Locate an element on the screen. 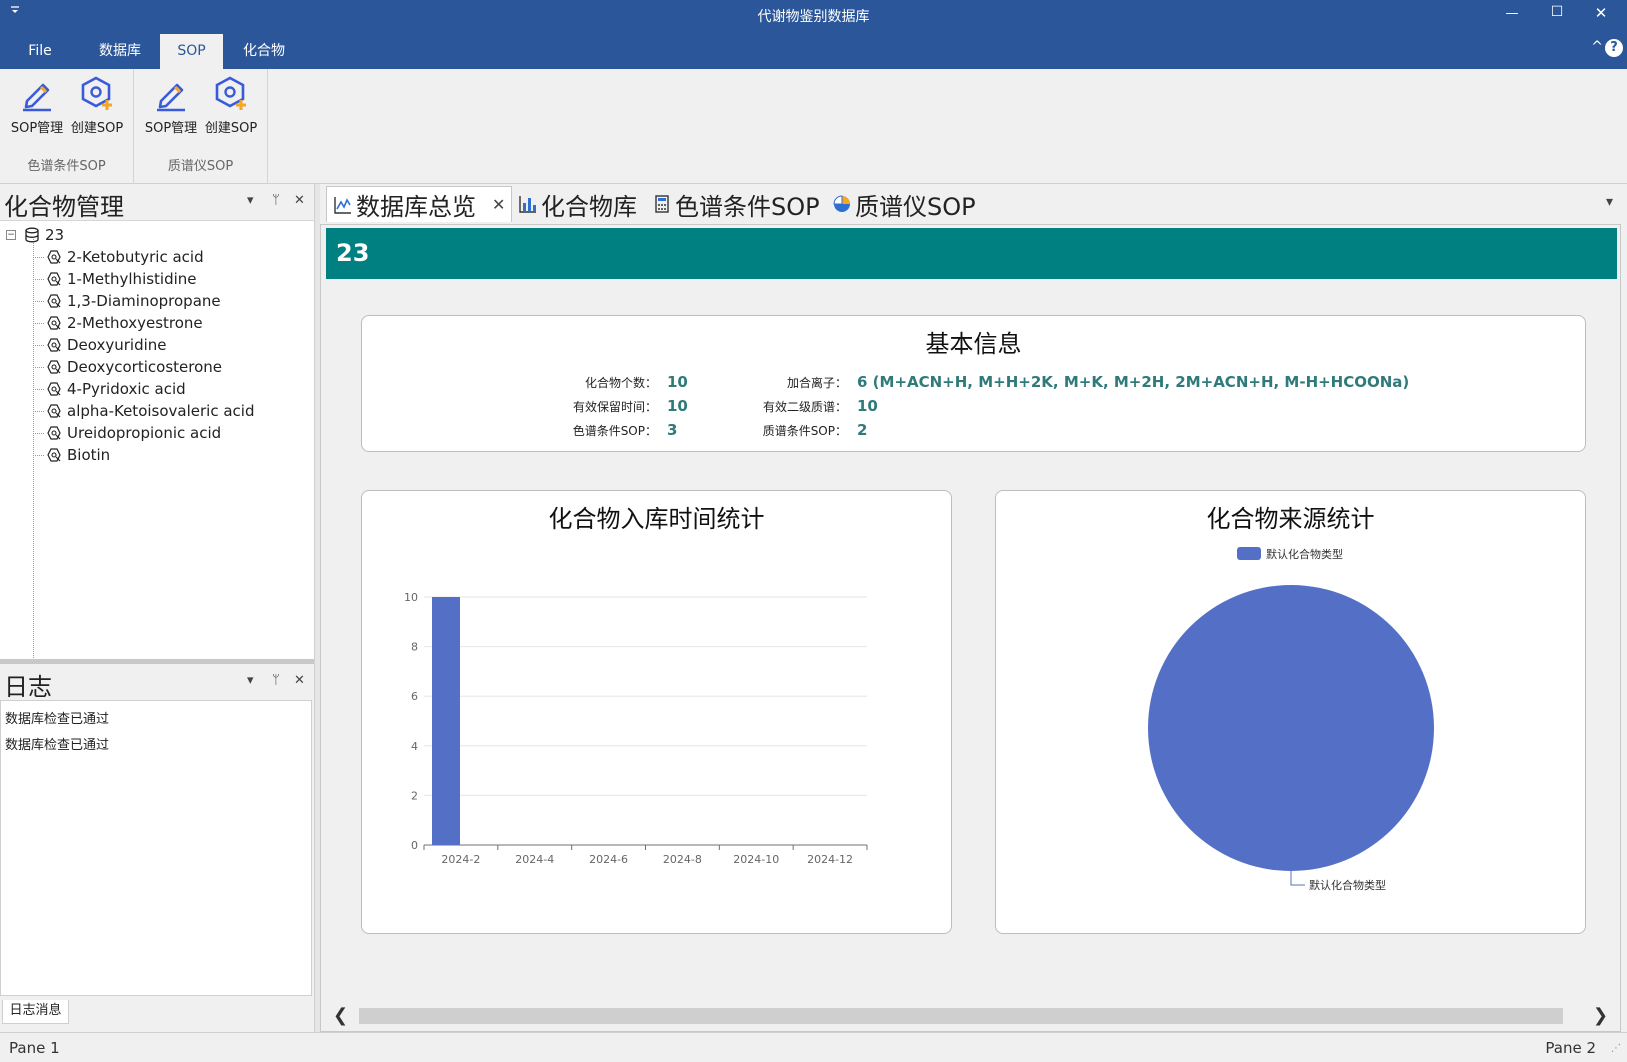  info-key: 质谱条件SOP： is located at coordinates (804, 431).